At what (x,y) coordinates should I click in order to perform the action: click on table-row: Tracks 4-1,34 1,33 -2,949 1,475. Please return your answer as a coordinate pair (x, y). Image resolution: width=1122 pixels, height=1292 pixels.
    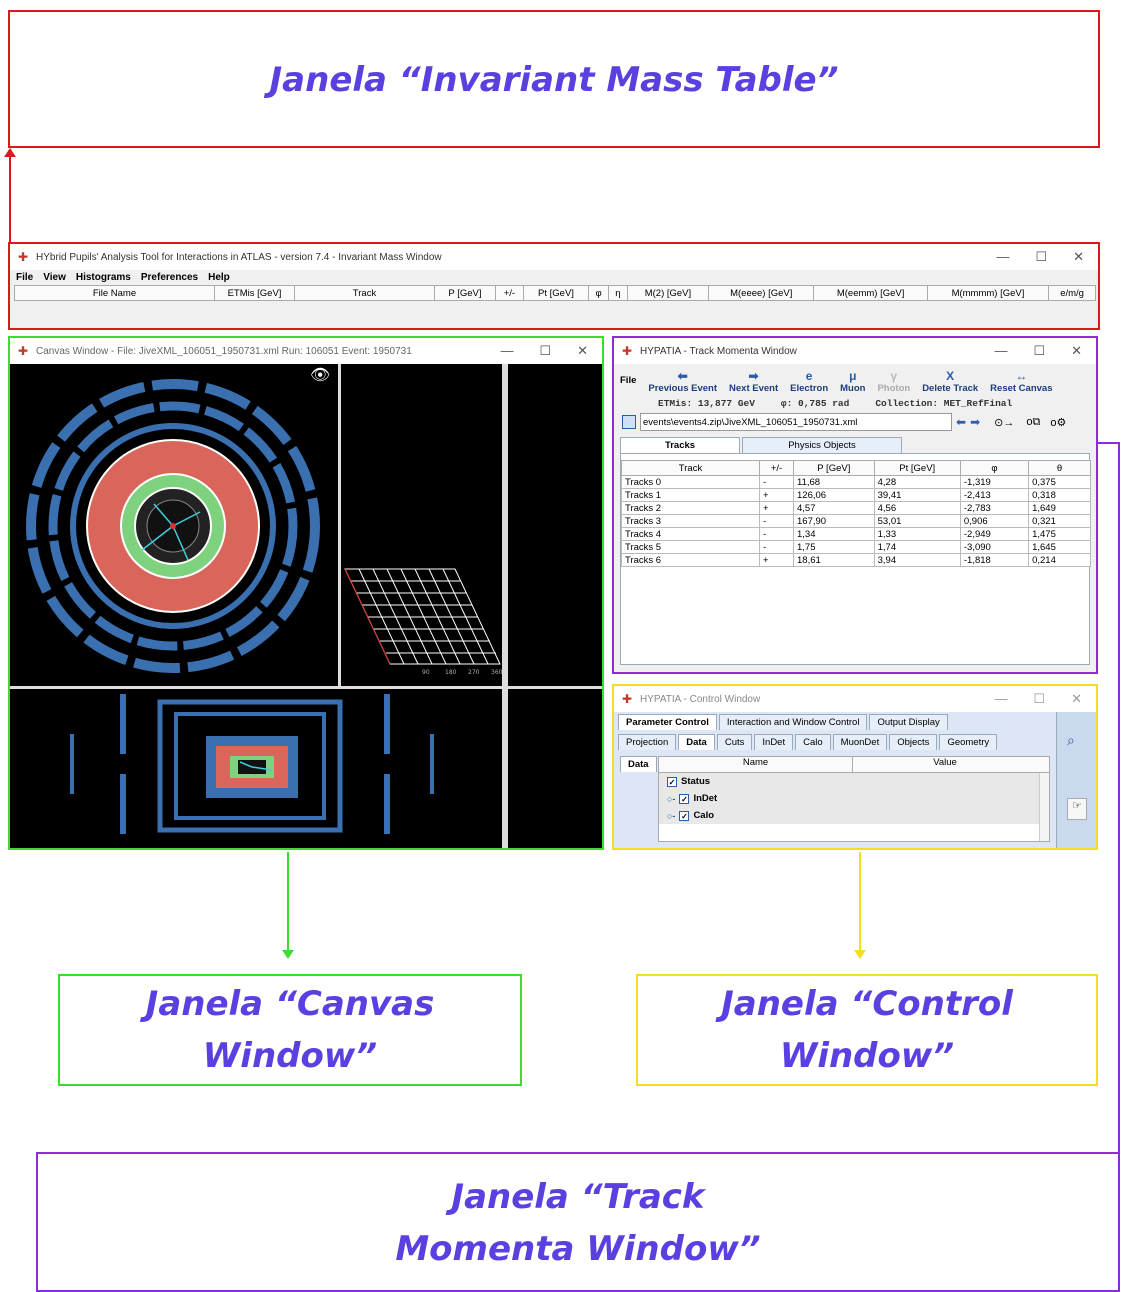
    Looking at the image, I should click on (856, 534).